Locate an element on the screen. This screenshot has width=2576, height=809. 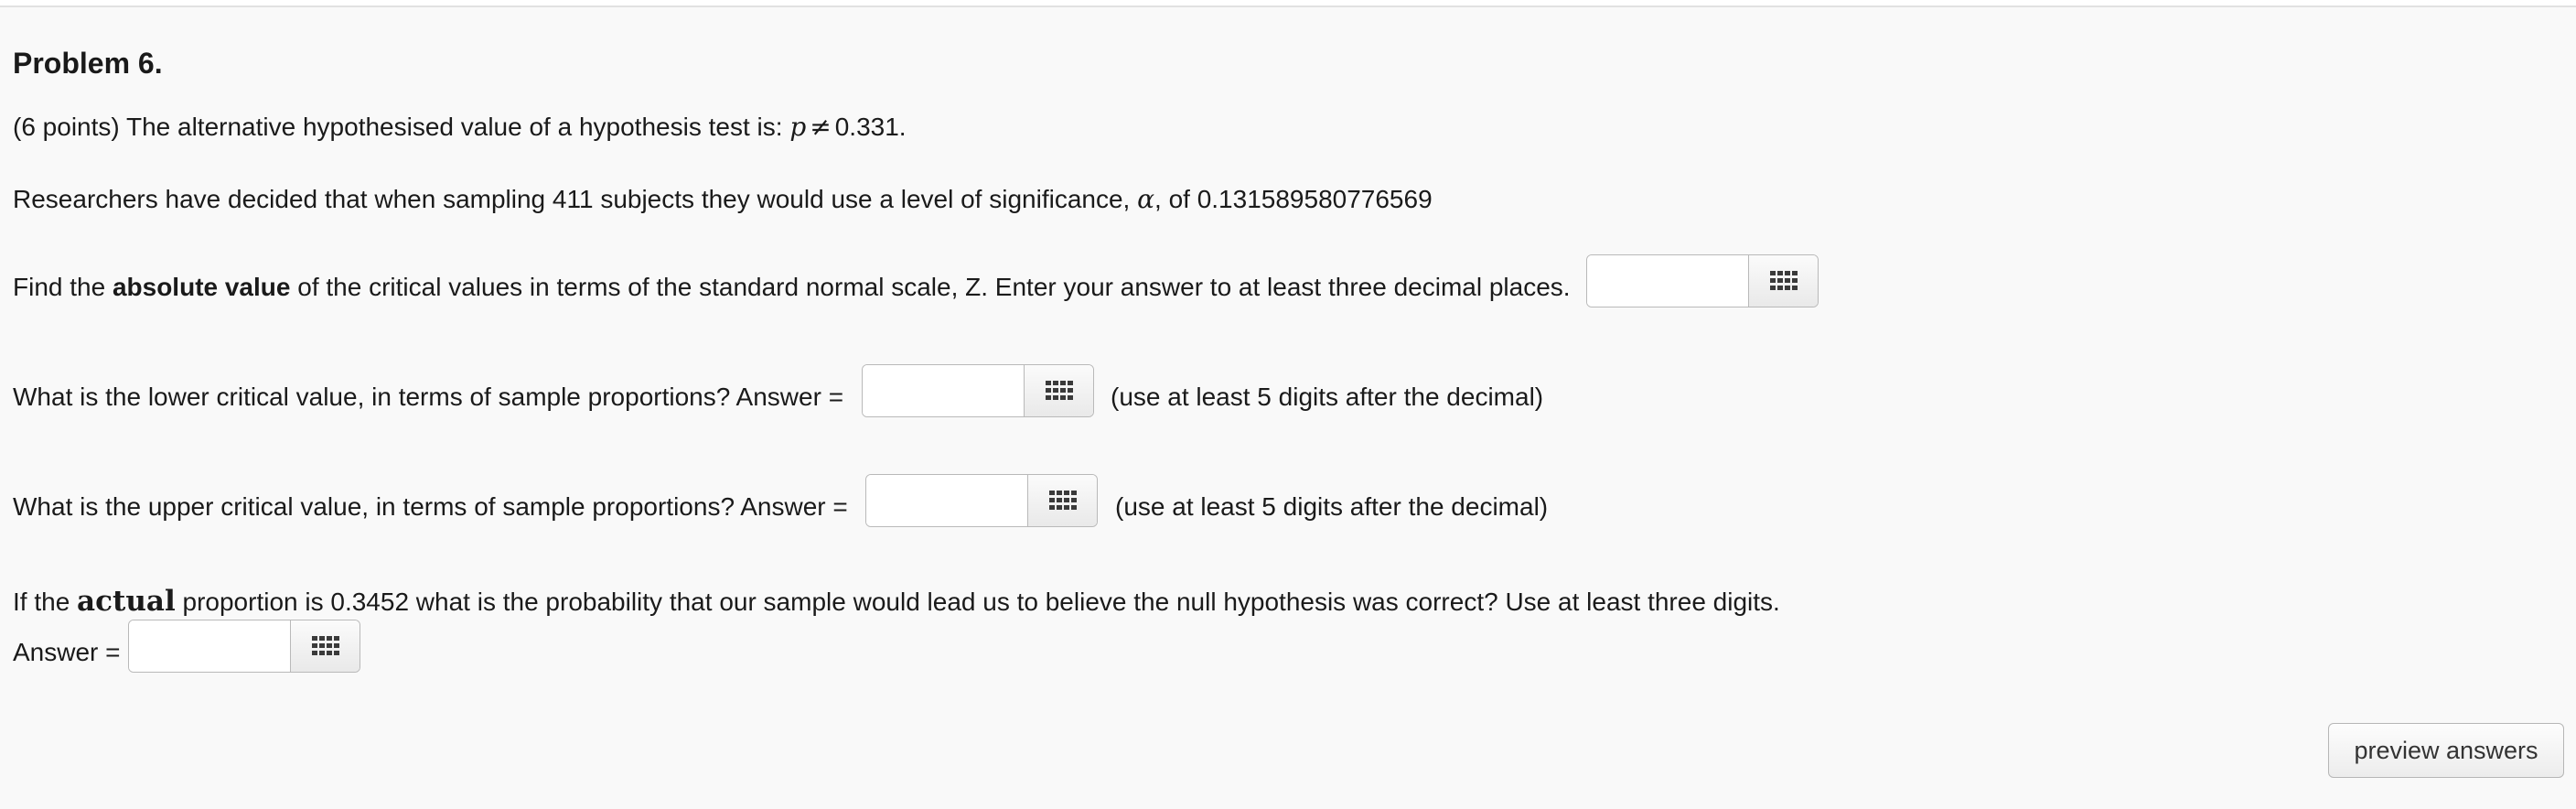
q4-prefix: If the is located at coordinates (41, 602).